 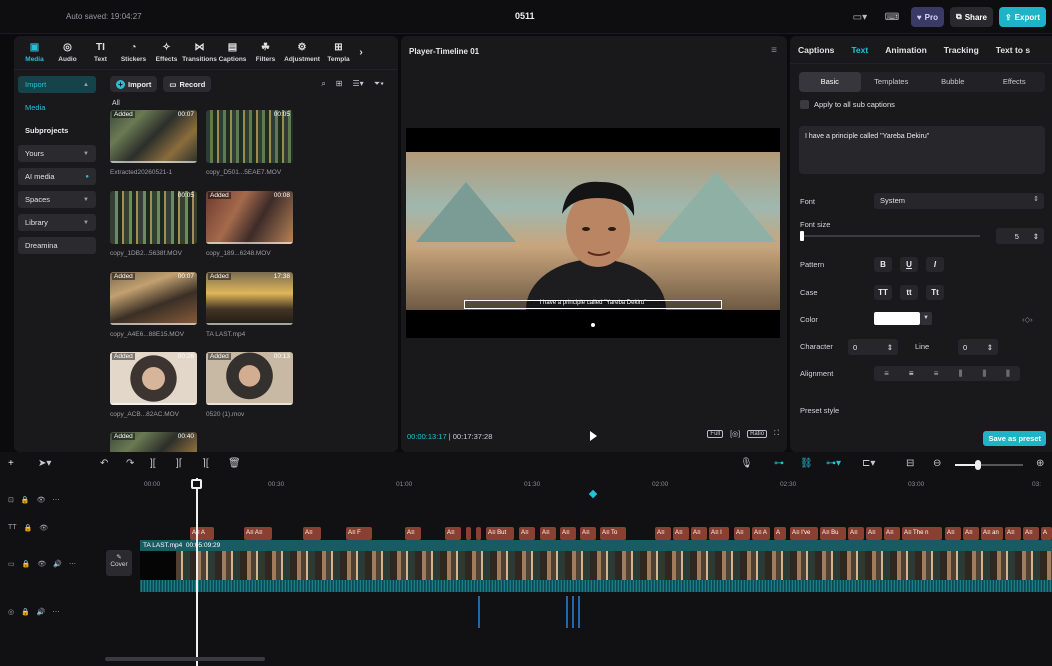 What do you see at coordinates (847, 104) in the screenshot?
I see `apply-all-checkbox: Apply to all sub captions` at bounding box center [847, 104].